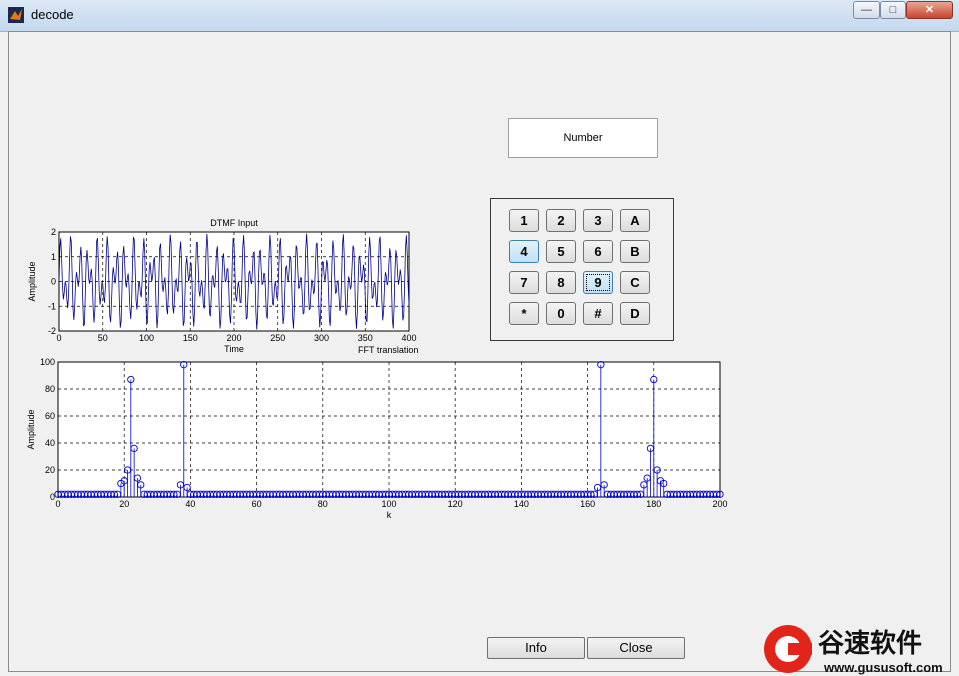  Describe the element at coordinates (50, 389) in the screenshot. I see `y-tick-label: 80` at that location.